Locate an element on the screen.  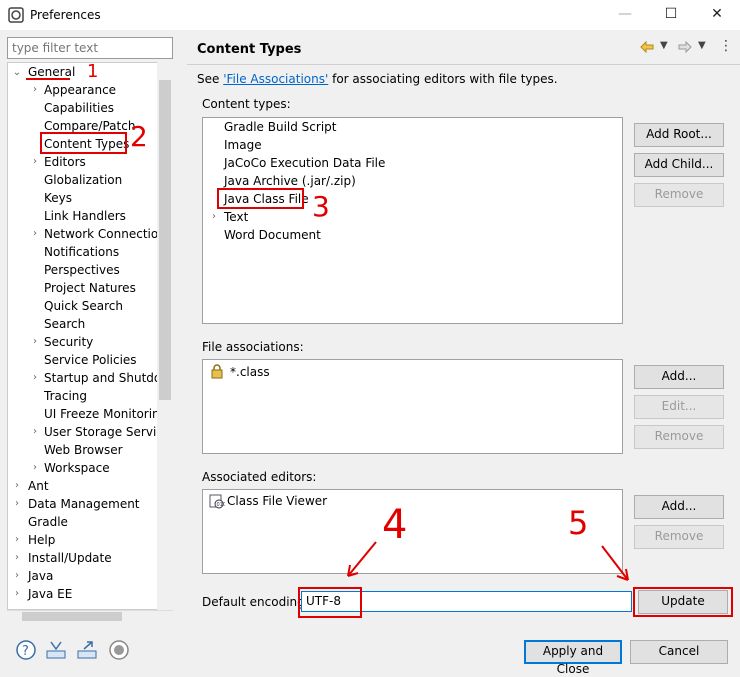
cancel-button: Cancel is located at coordinates (679, 652).